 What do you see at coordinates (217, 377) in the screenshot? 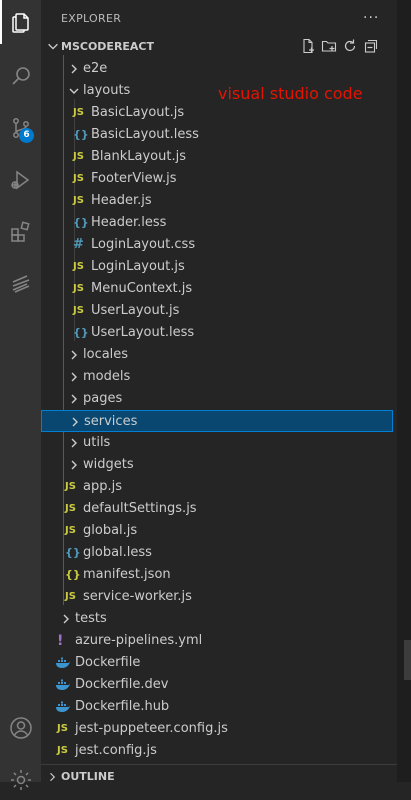
I see `folder-row: models` at bounding box center [217, 377].